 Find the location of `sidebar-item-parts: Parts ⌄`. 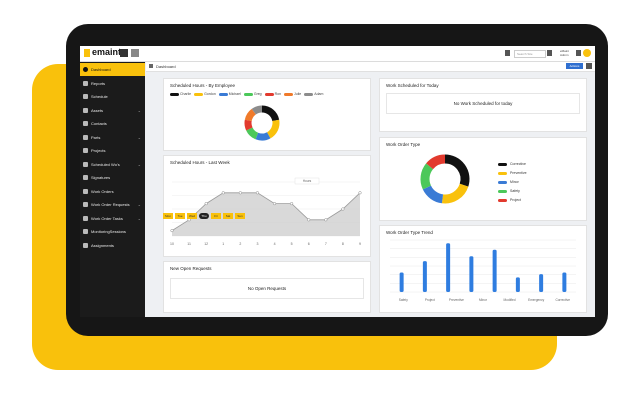

sidebar-item-parts: Parts ⌄ is located at coordinates (112, 137).